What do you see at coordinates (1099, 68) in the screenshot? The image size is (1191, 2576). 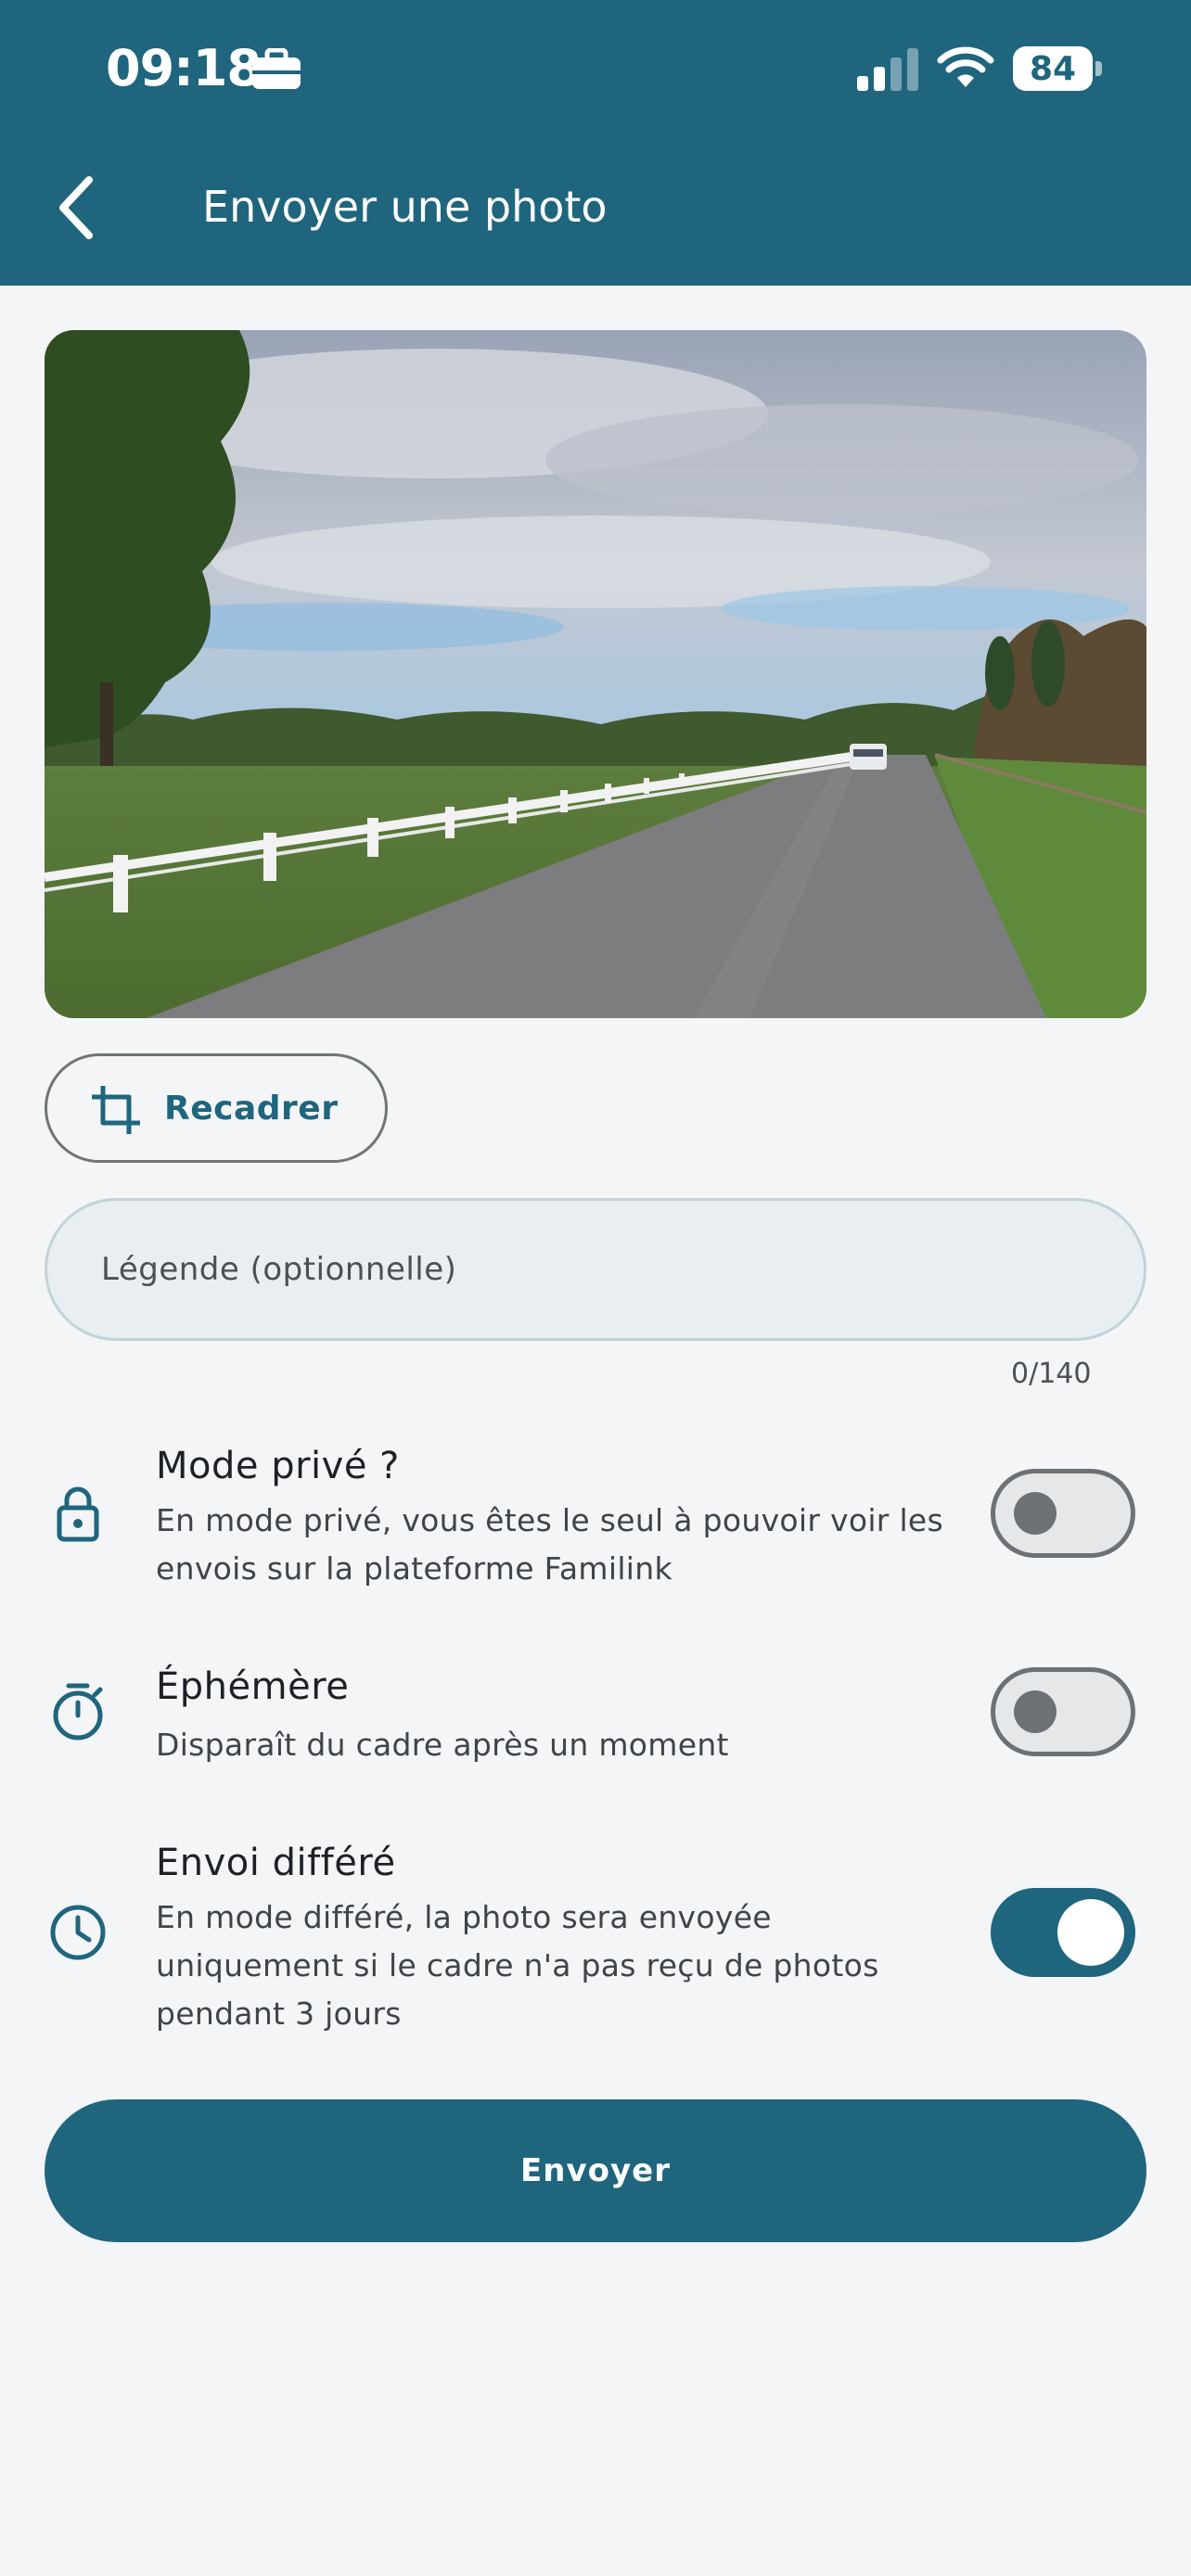 I see `battery-cap` at bounding box center [1099, 68].